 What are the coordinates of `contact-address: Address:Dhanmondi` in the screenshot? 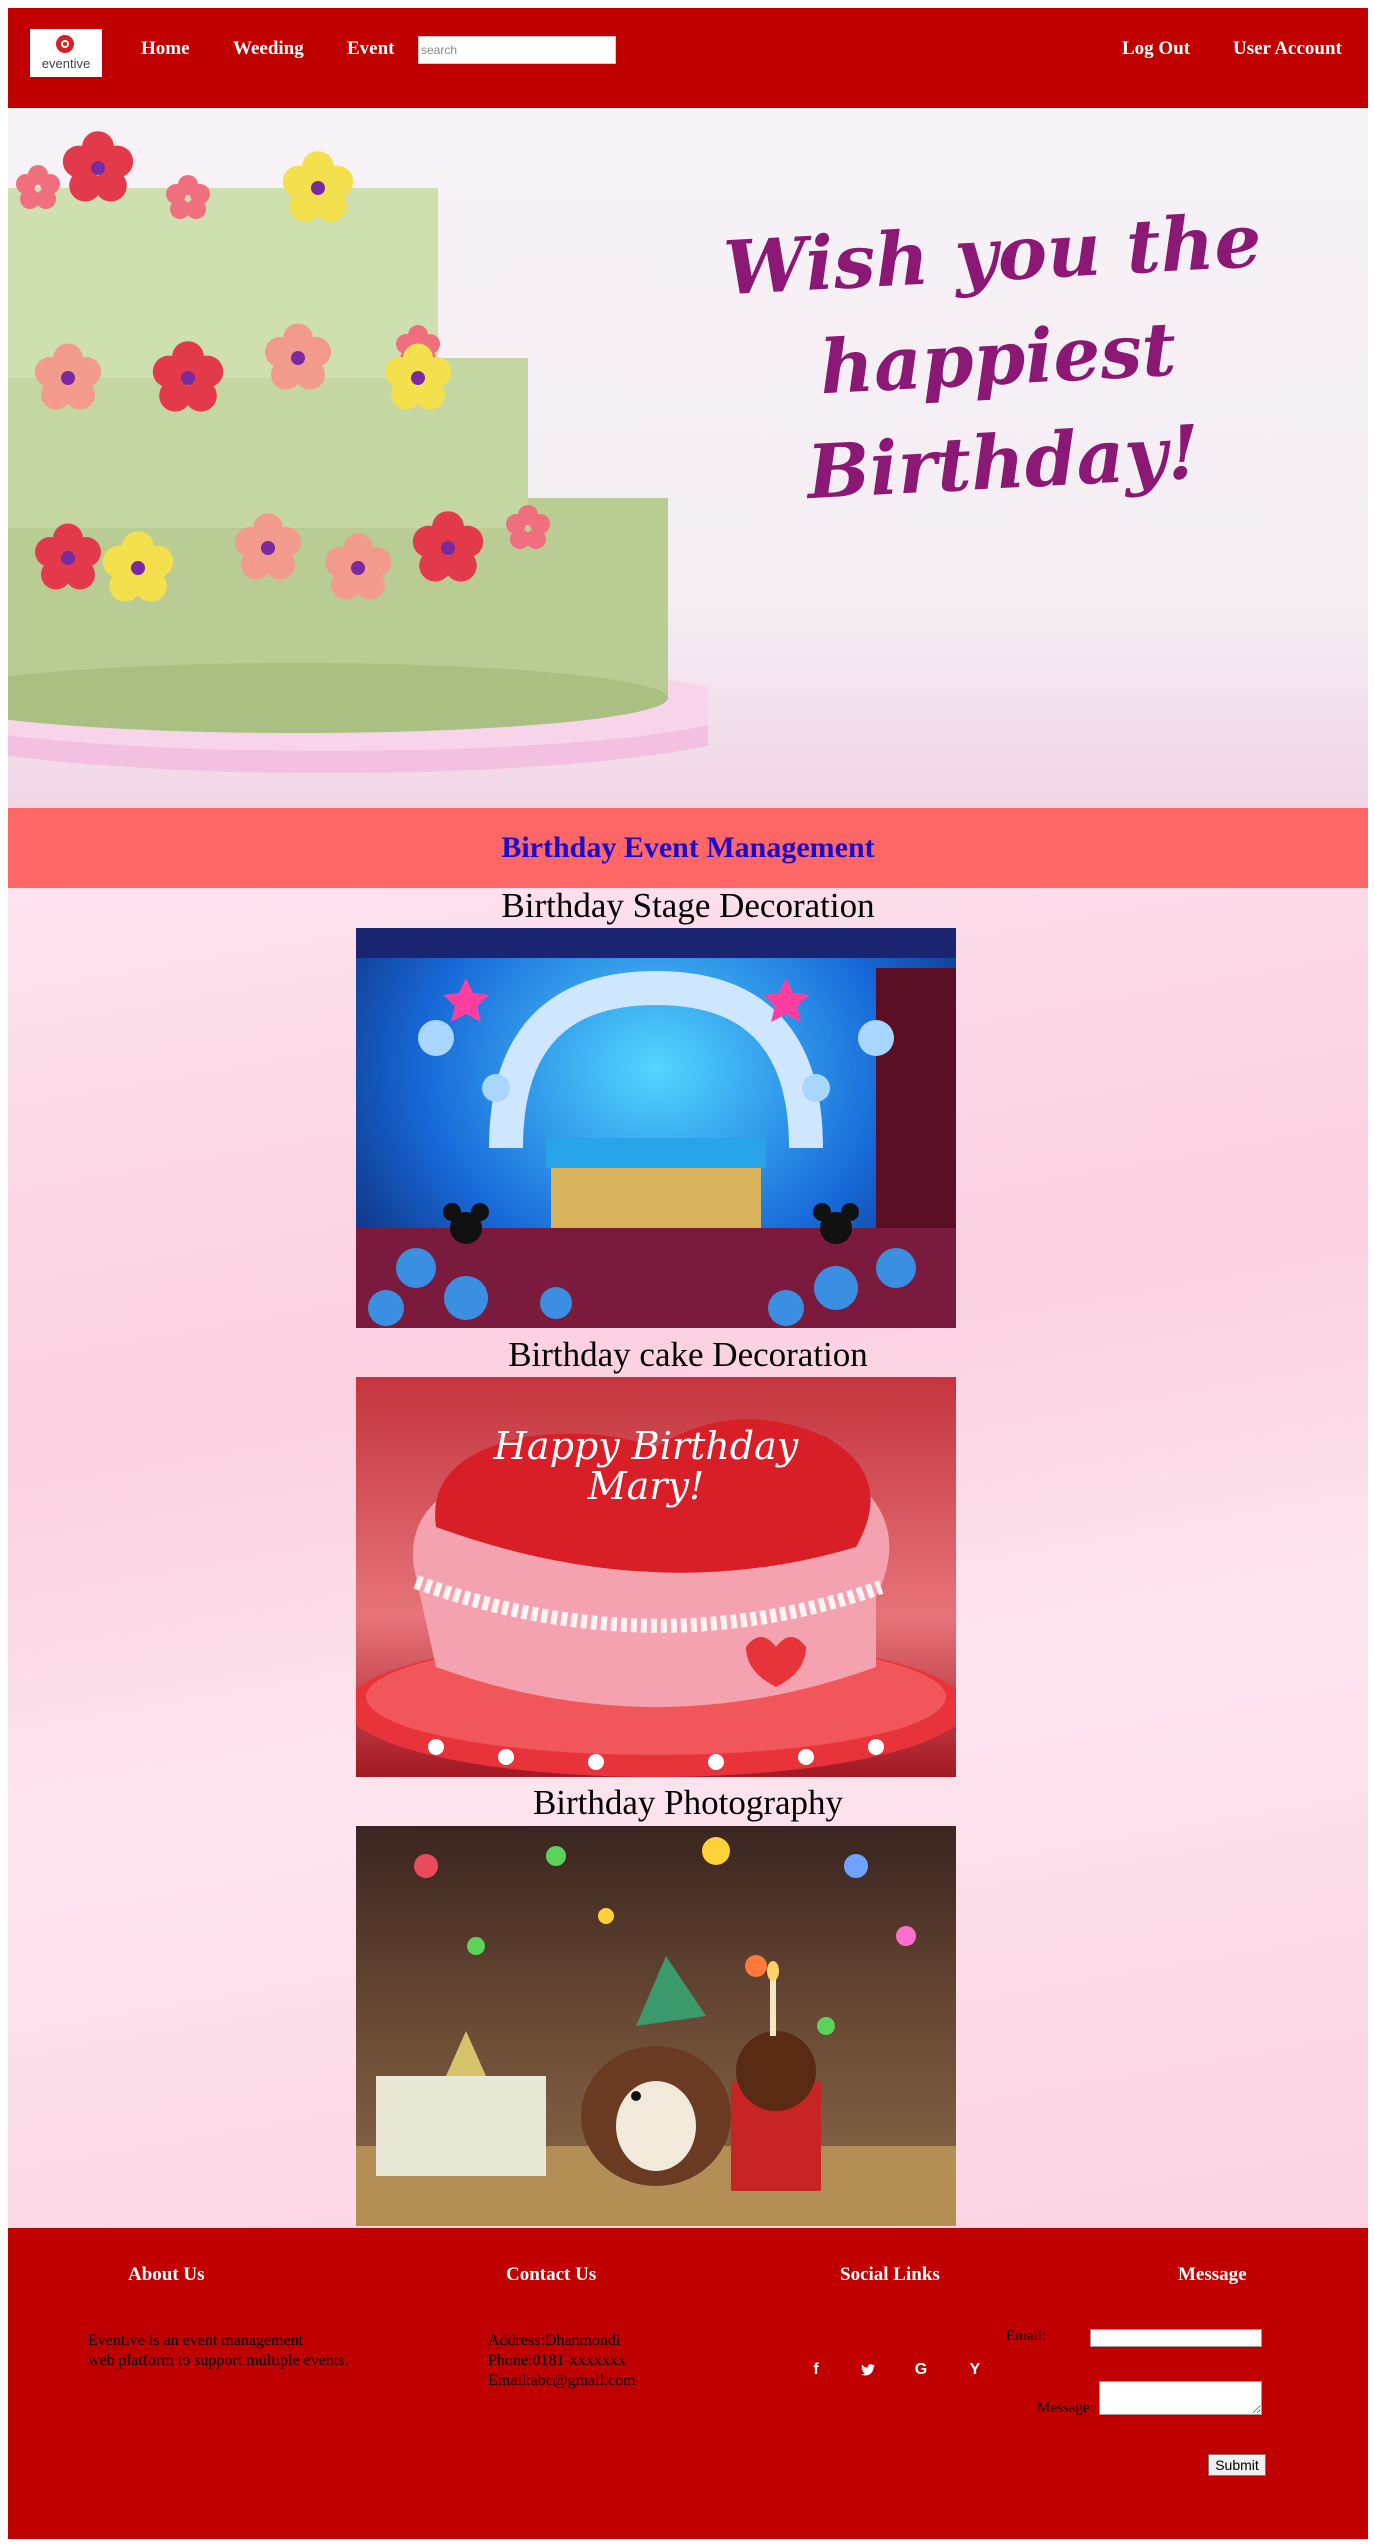 It's located at (554, 2340).